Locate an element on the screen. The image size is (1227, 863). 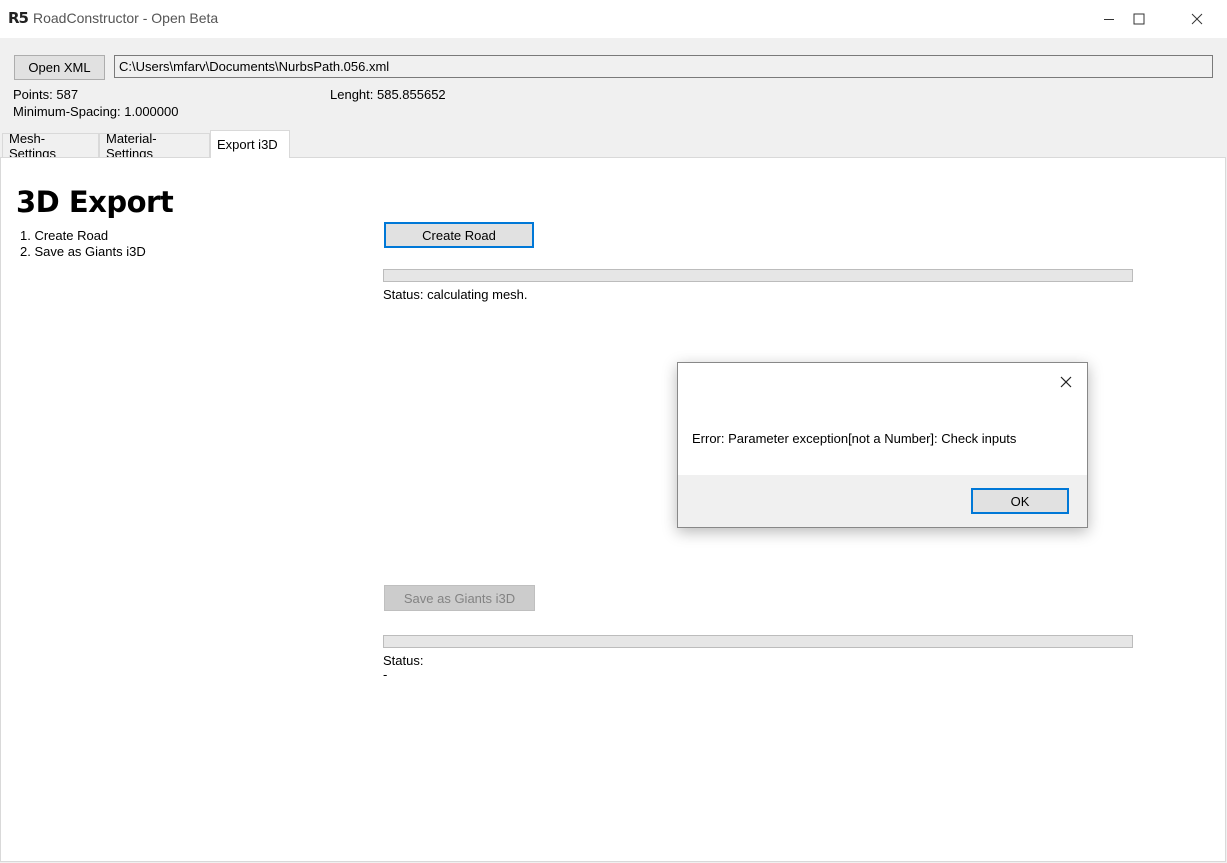
maximize-button is located at coordinates (1139, 19).